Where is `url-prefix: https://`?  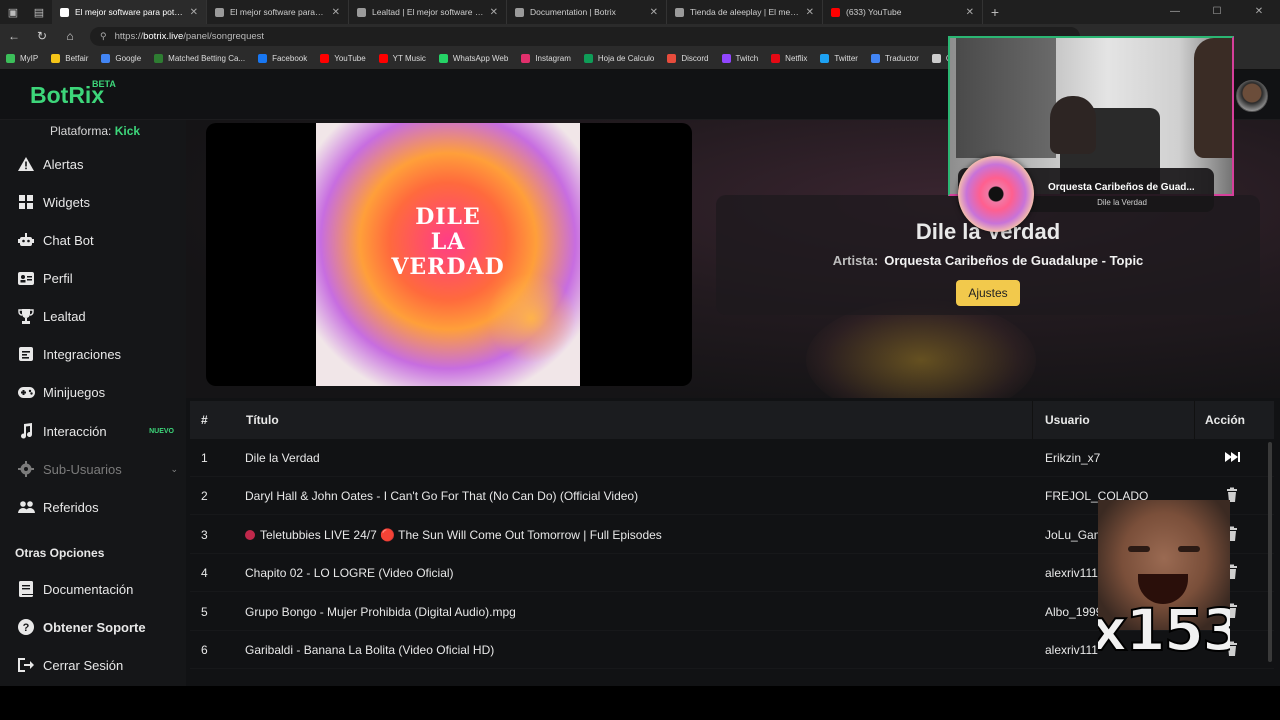 url-prefix: https:// is located at coordinates (129, 36).